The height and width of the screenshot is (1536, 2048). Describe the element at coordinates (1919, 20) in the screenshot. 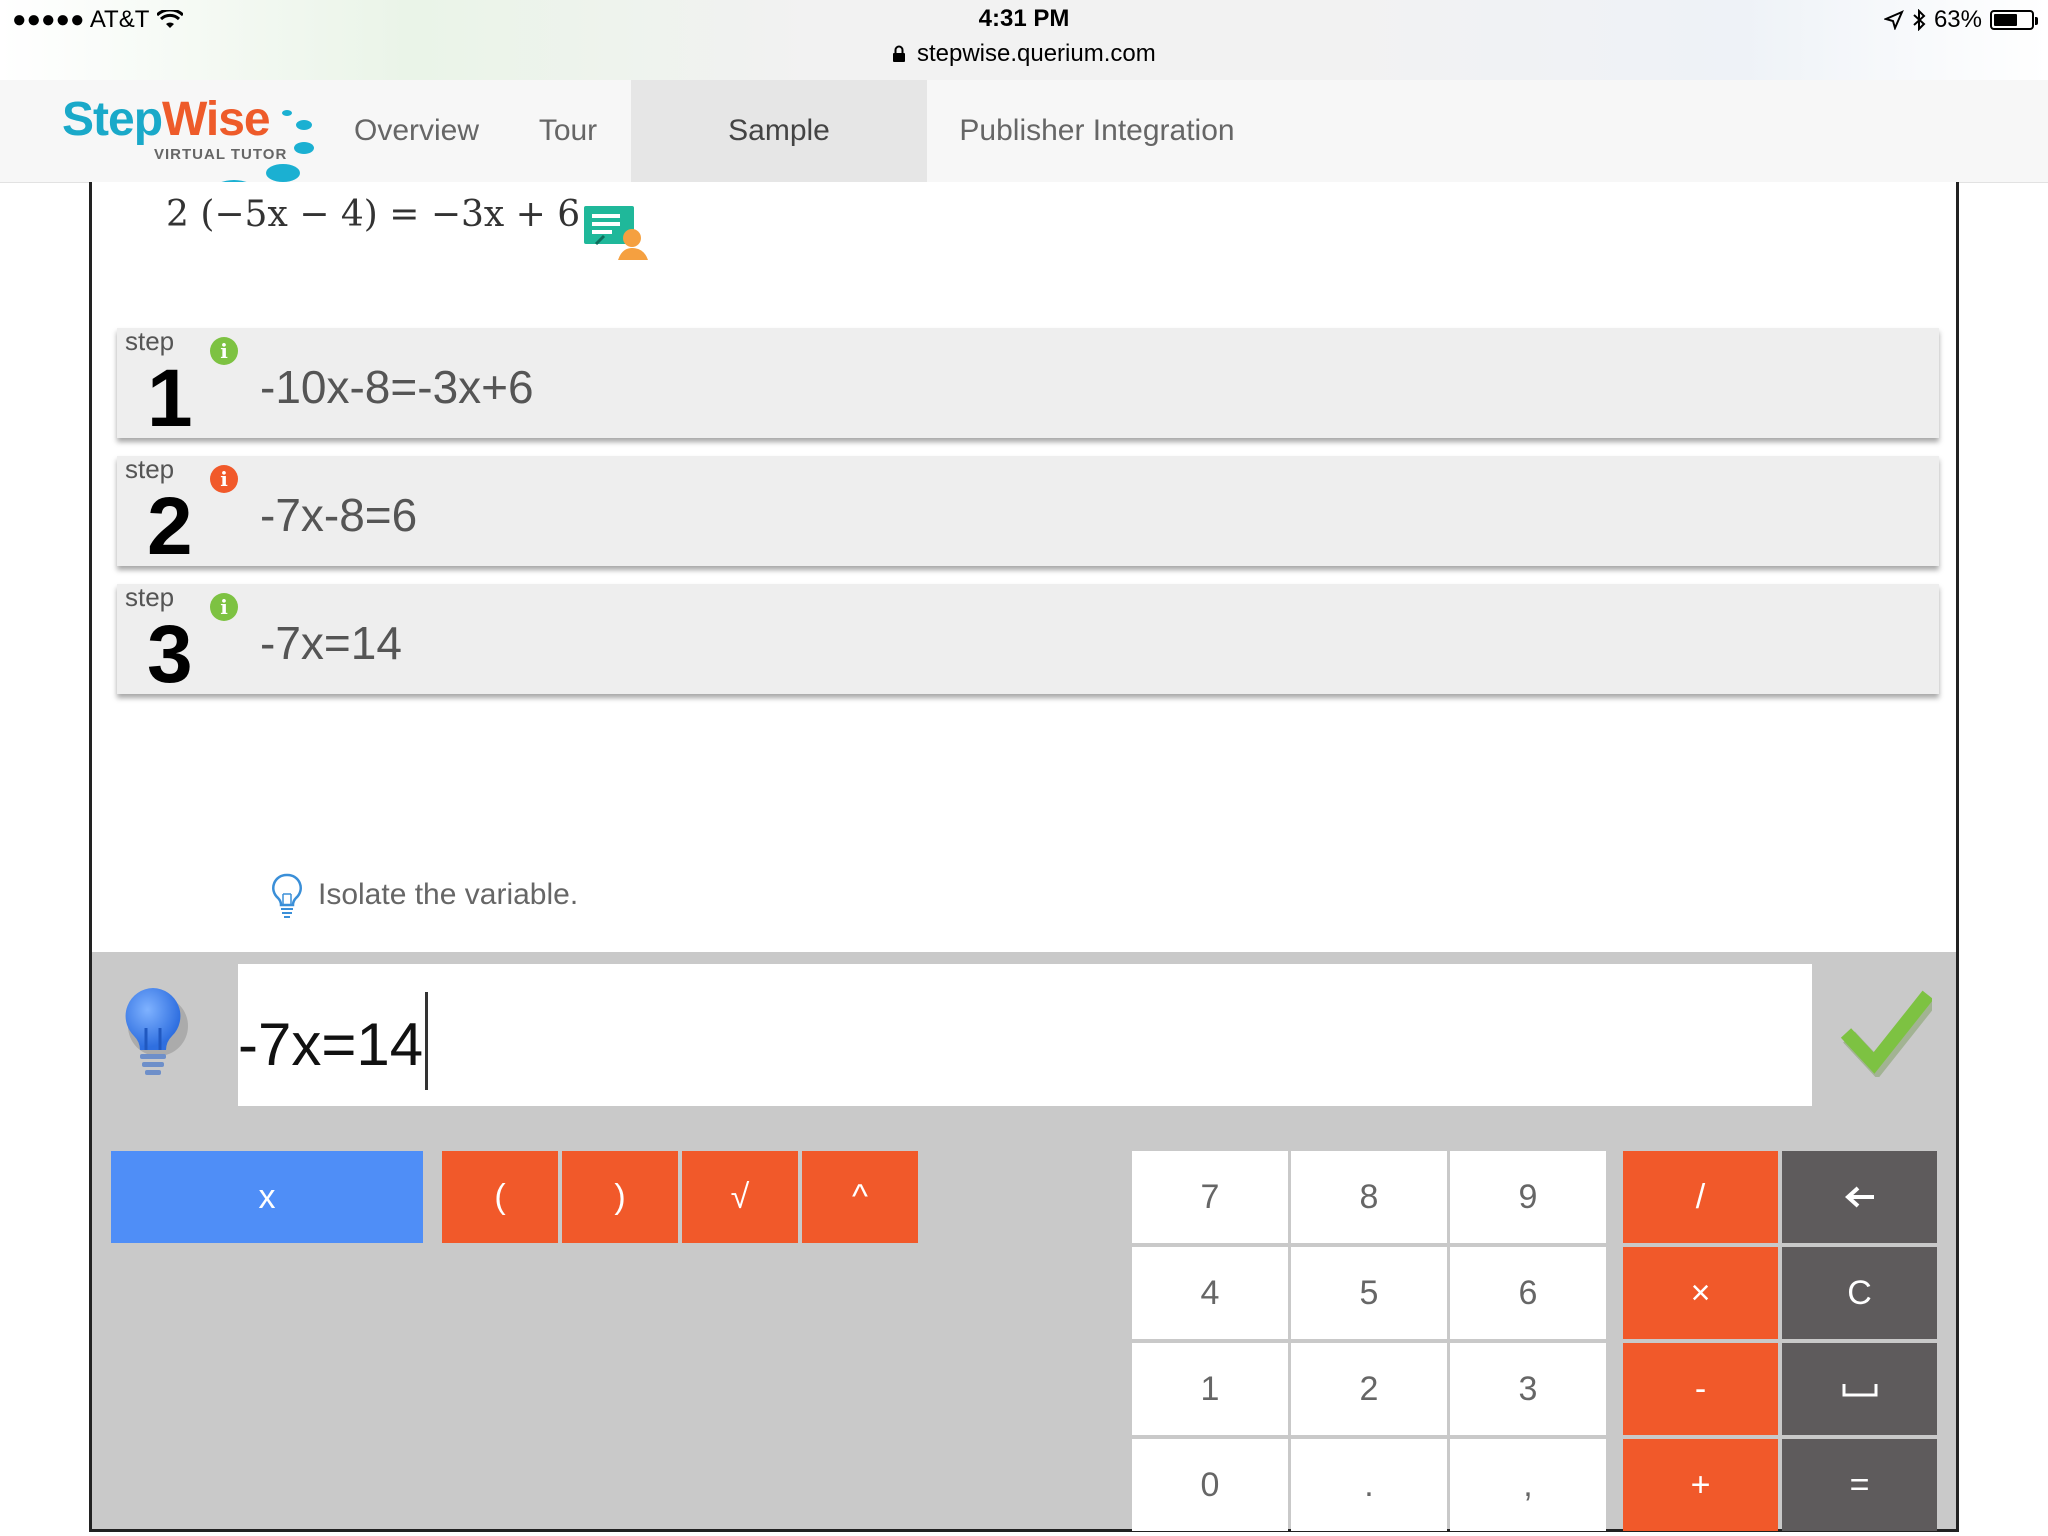

I see `bluetooth-icon` at that location.